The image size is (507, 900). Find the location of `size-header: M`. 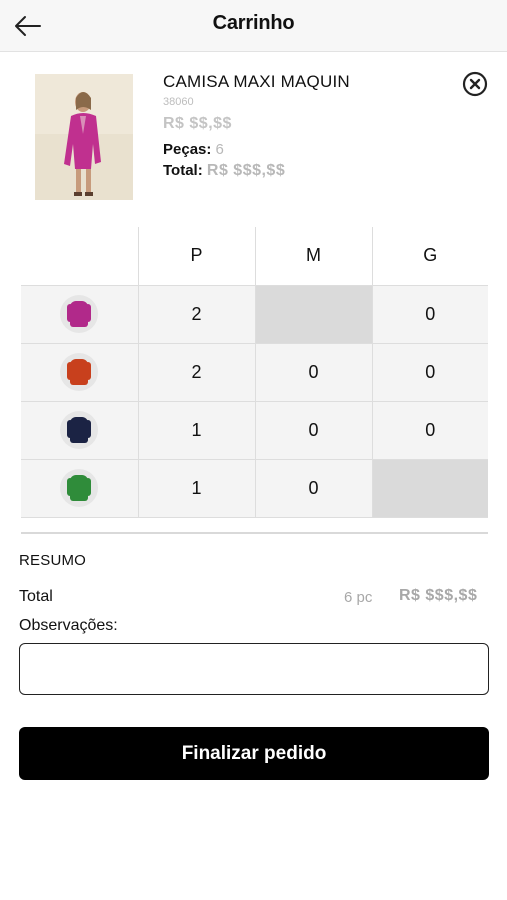

size-header: M is located at coordinates (313, 256).